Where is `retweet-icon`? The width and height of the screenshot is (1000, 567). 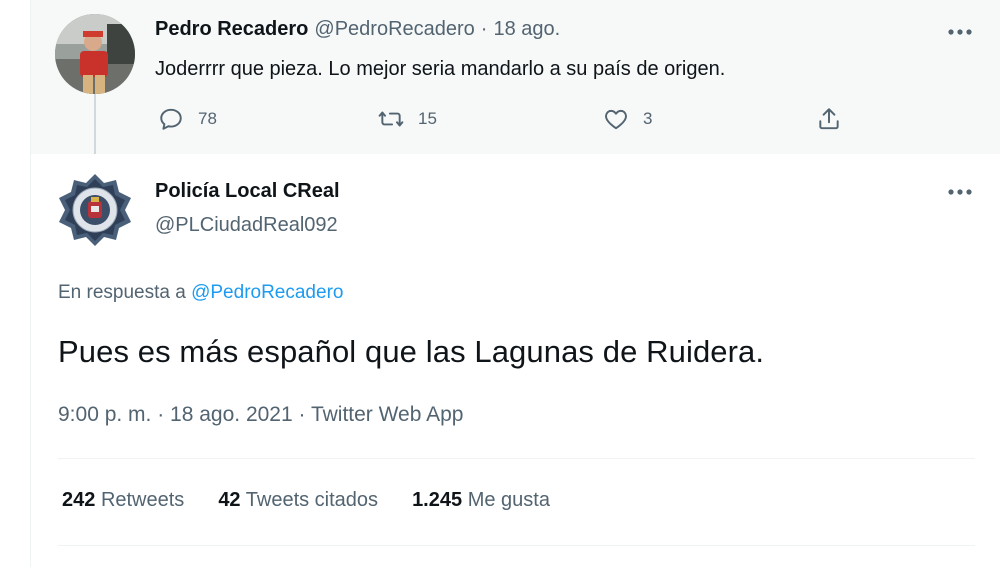 retweet-icon is located at coordinates (391, 119).